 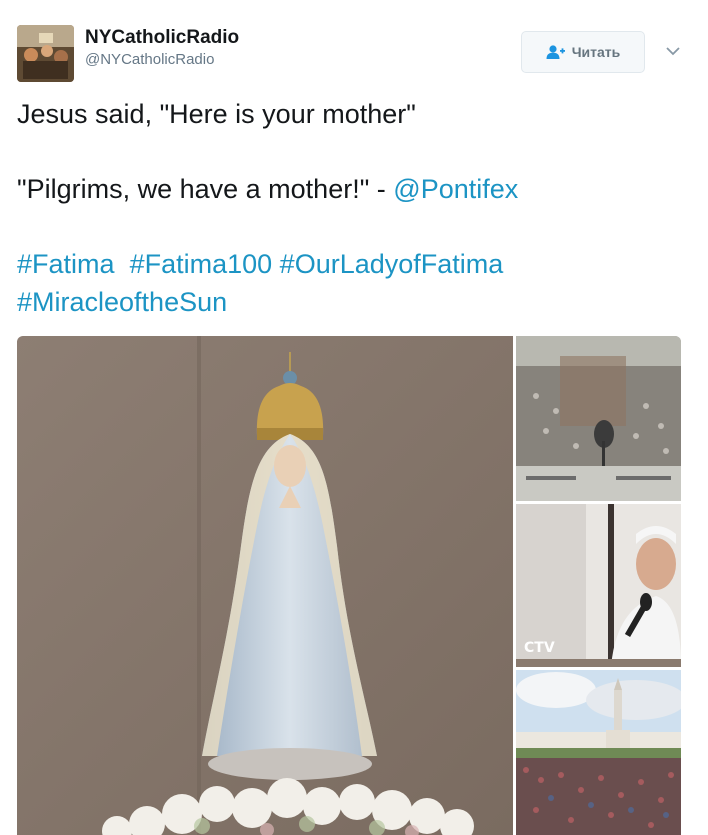 What do you see at coordinates (556, 52) in the screenshot?
I see `add-user-icon` at bounding box center [556, 52].